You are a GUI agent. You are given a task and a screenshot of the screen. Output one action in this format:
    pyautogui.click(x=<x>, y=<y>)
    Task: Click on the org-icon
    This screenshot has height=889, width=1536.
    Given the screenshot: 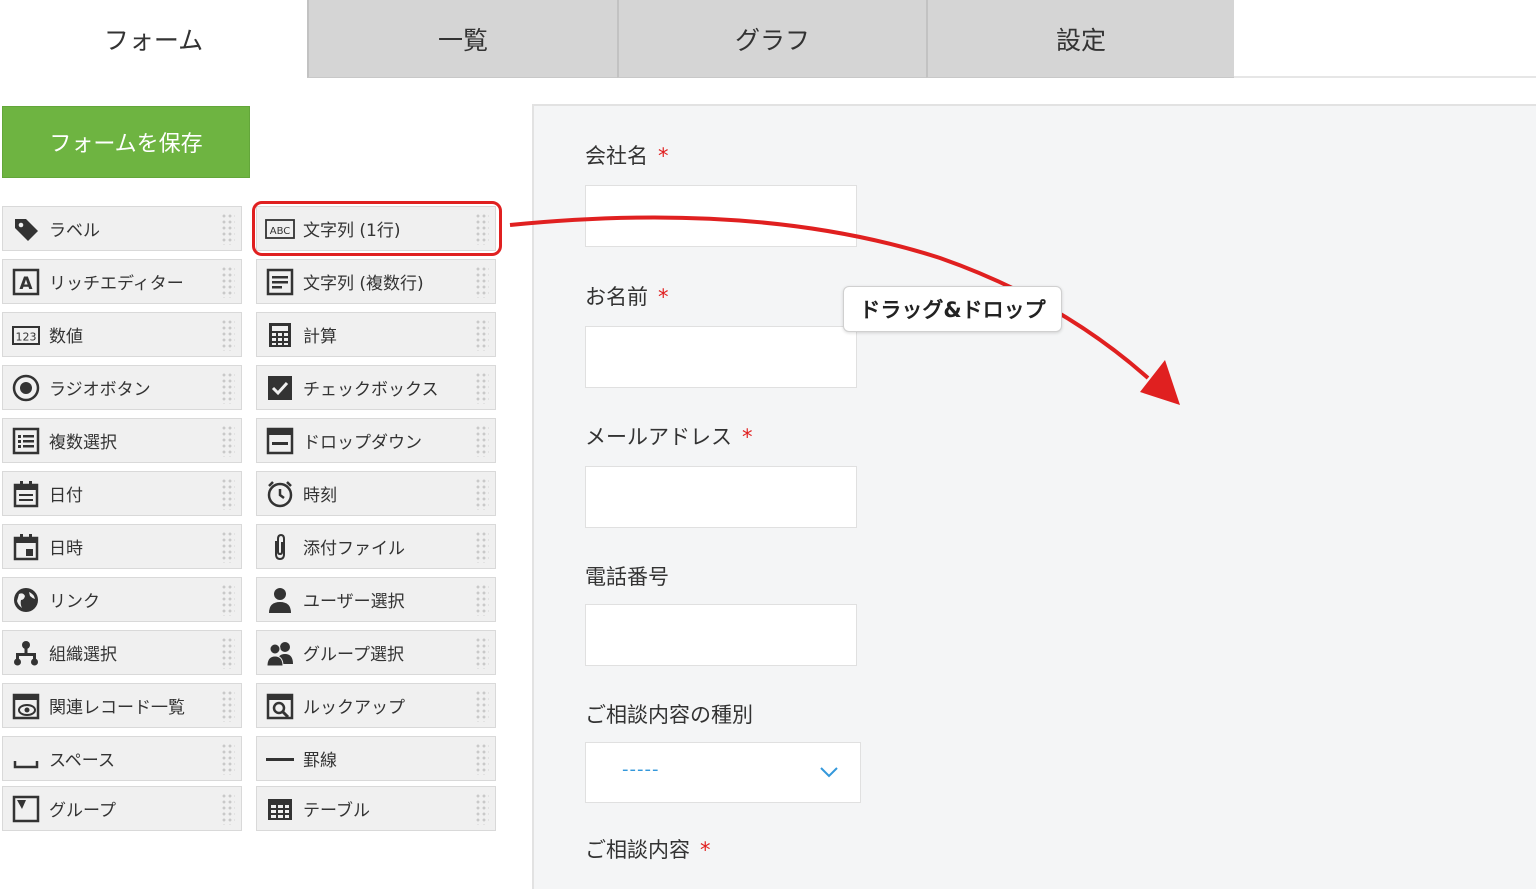 What is the action you would take?
    pyautogui.click(x=26, y=653)
    